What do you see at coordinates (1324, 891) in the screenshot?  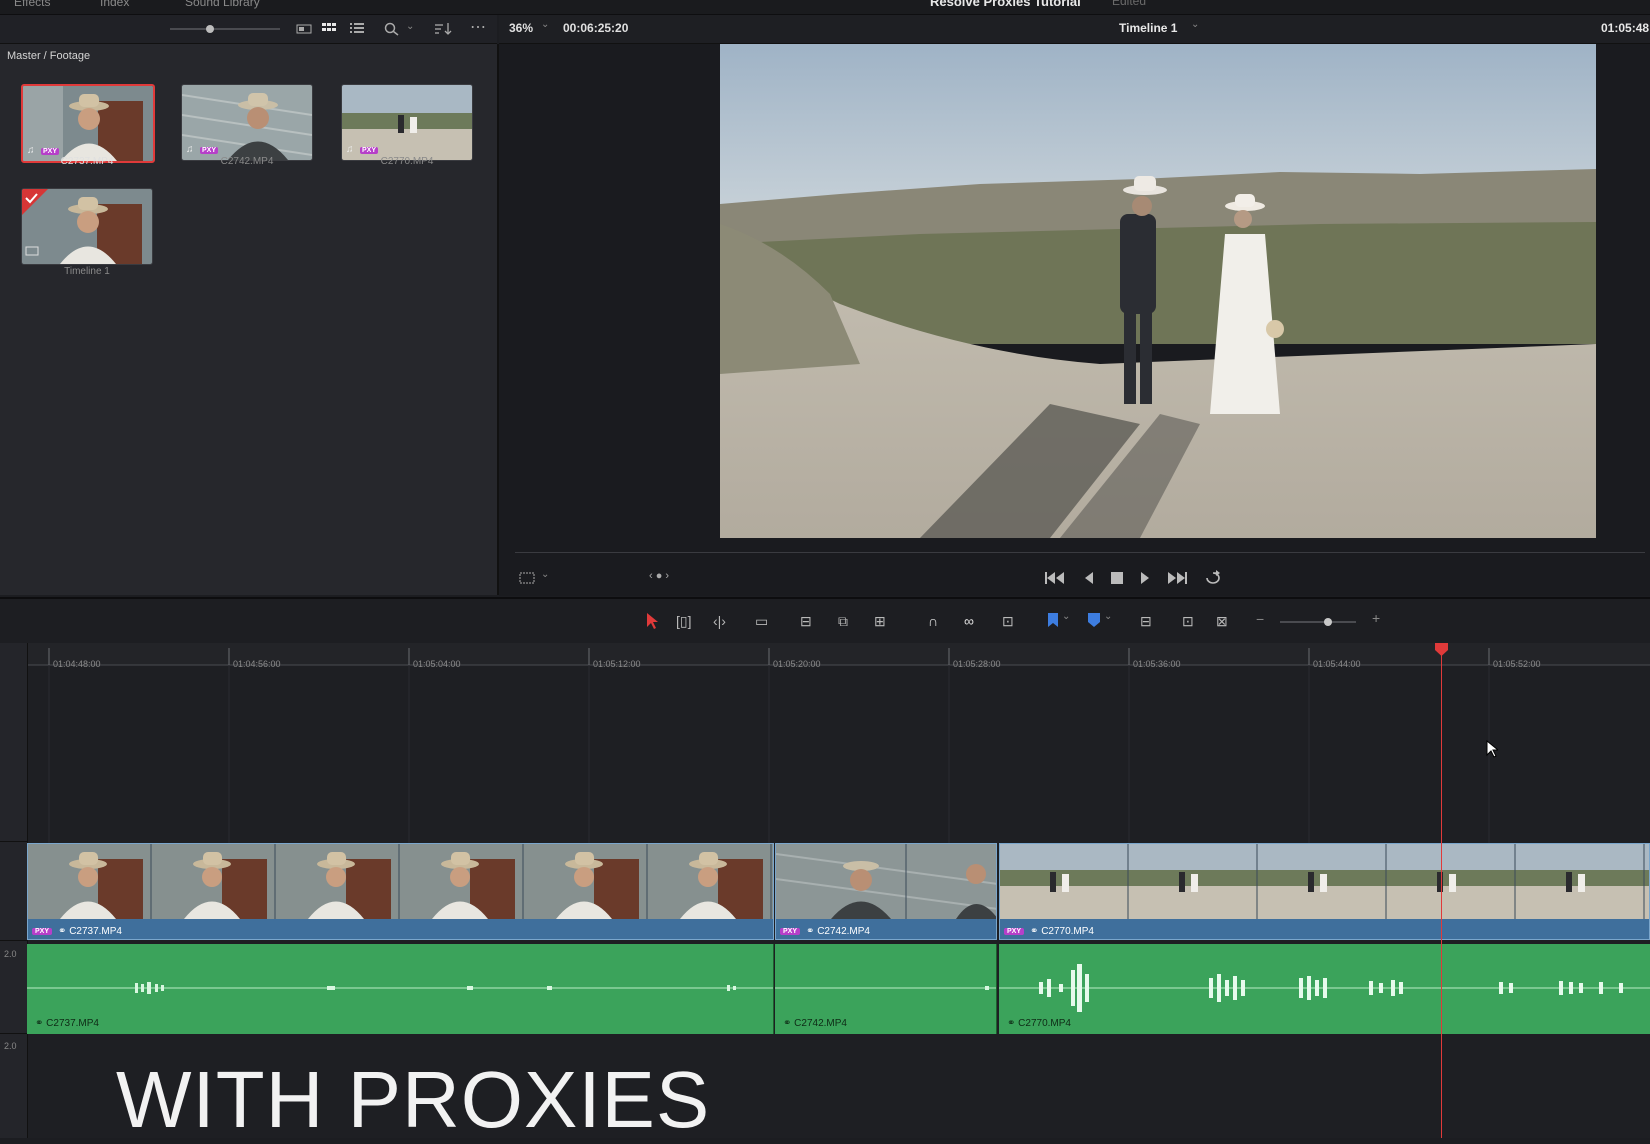 I see `video-clip-c2770: PXY ⚭ C2770.MP4` at bounding box center [1324, 891].